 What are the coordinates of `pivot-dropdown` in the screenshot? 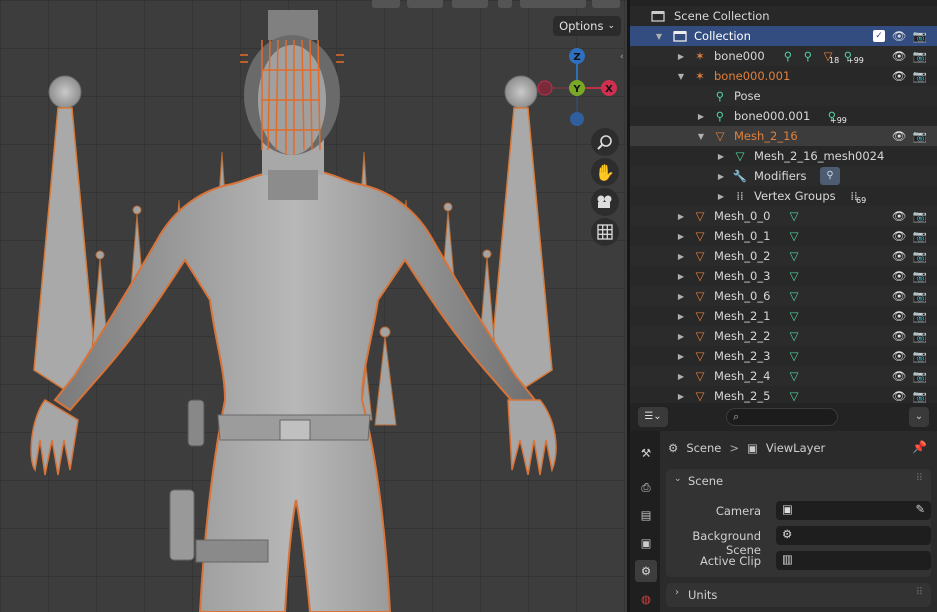 It's located at (425, 4).